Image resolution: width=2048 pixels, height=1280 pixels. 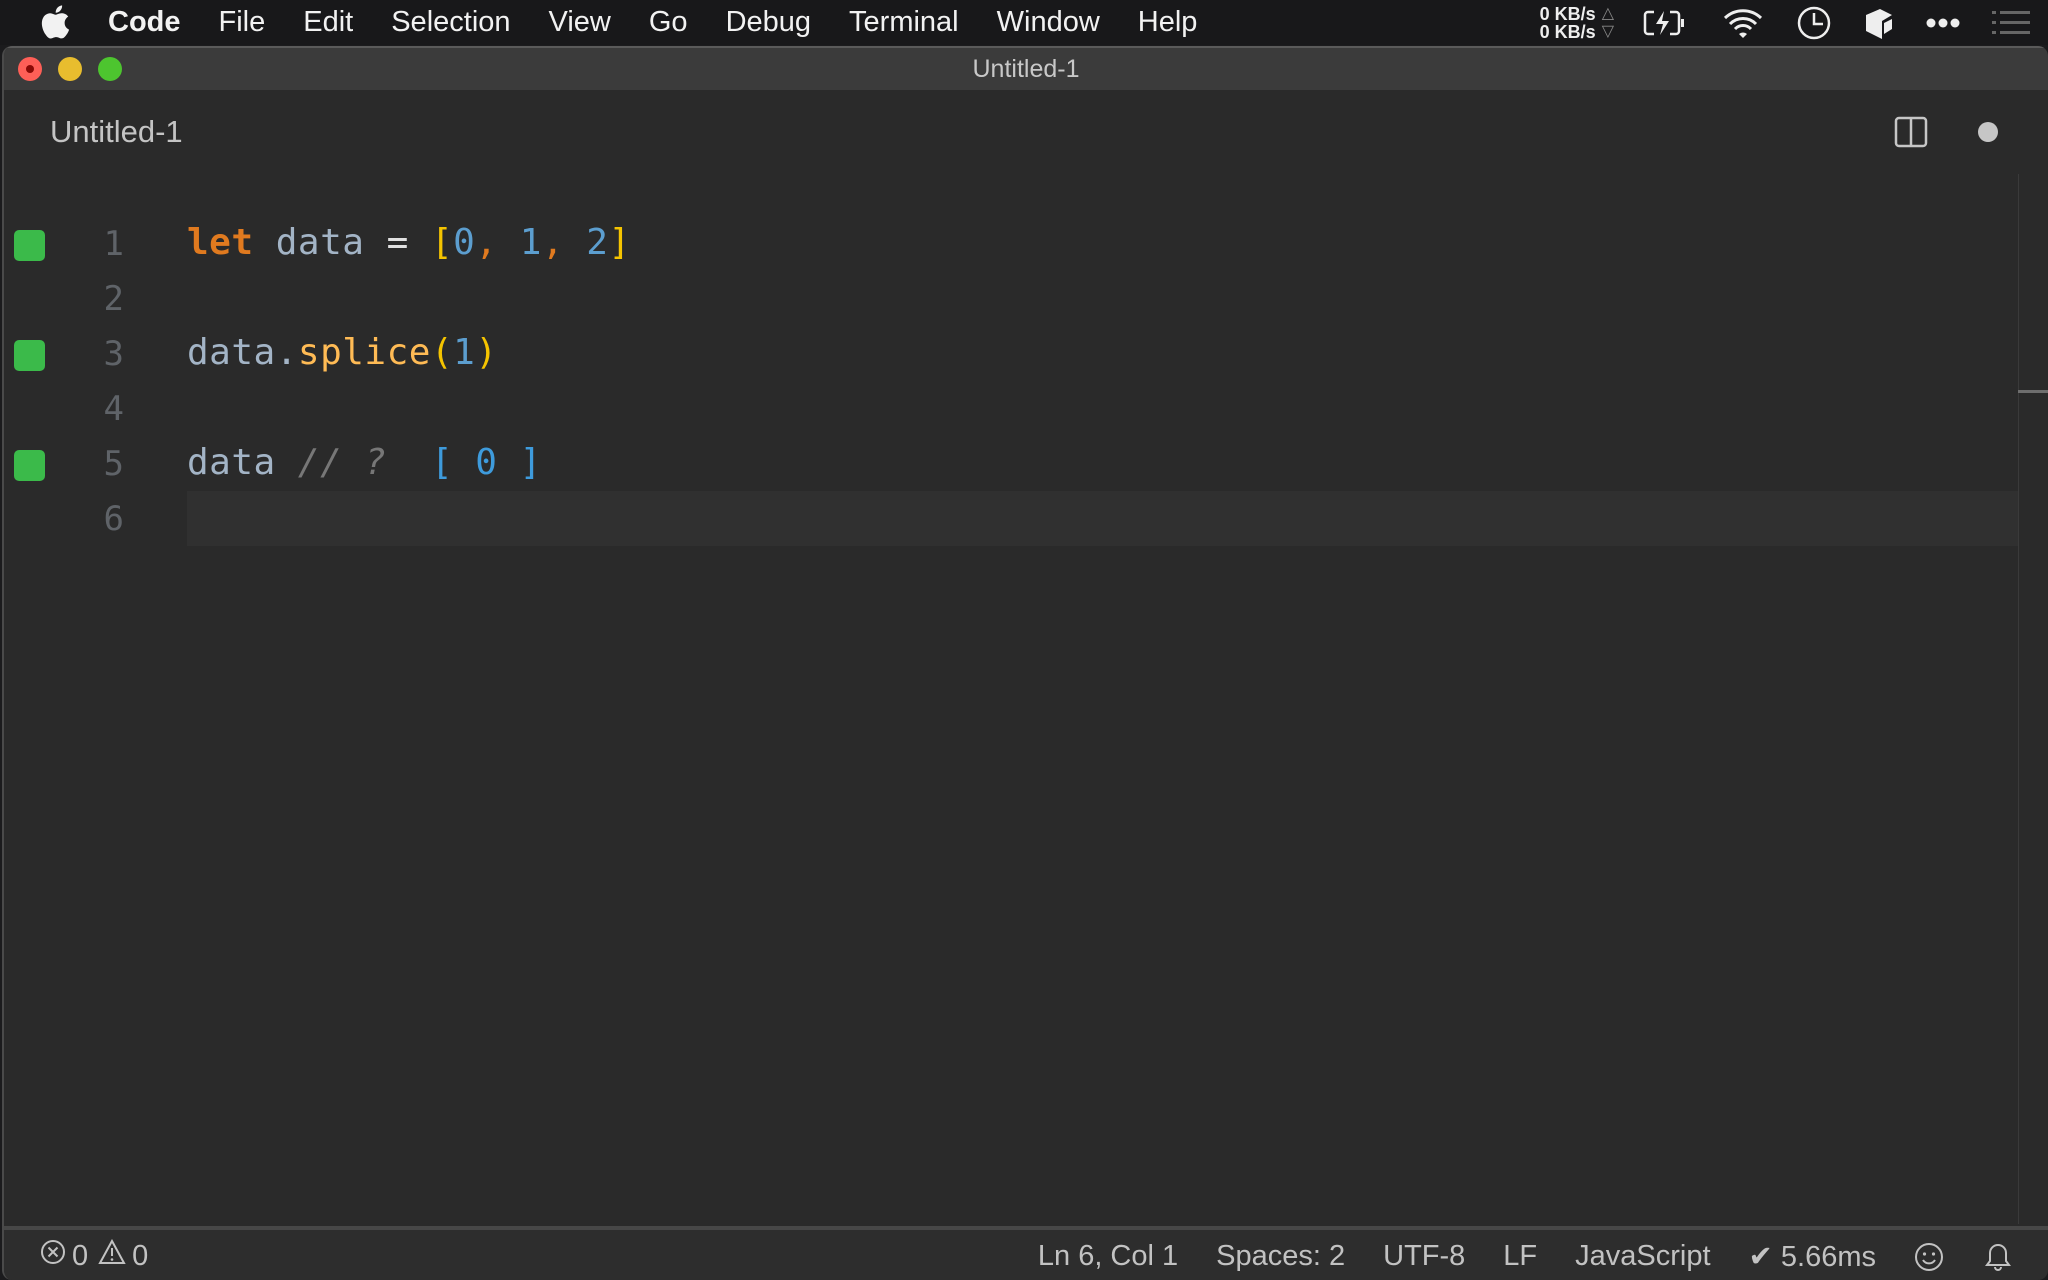 I want to click on menu-view: View, so click(x=580, y=22).